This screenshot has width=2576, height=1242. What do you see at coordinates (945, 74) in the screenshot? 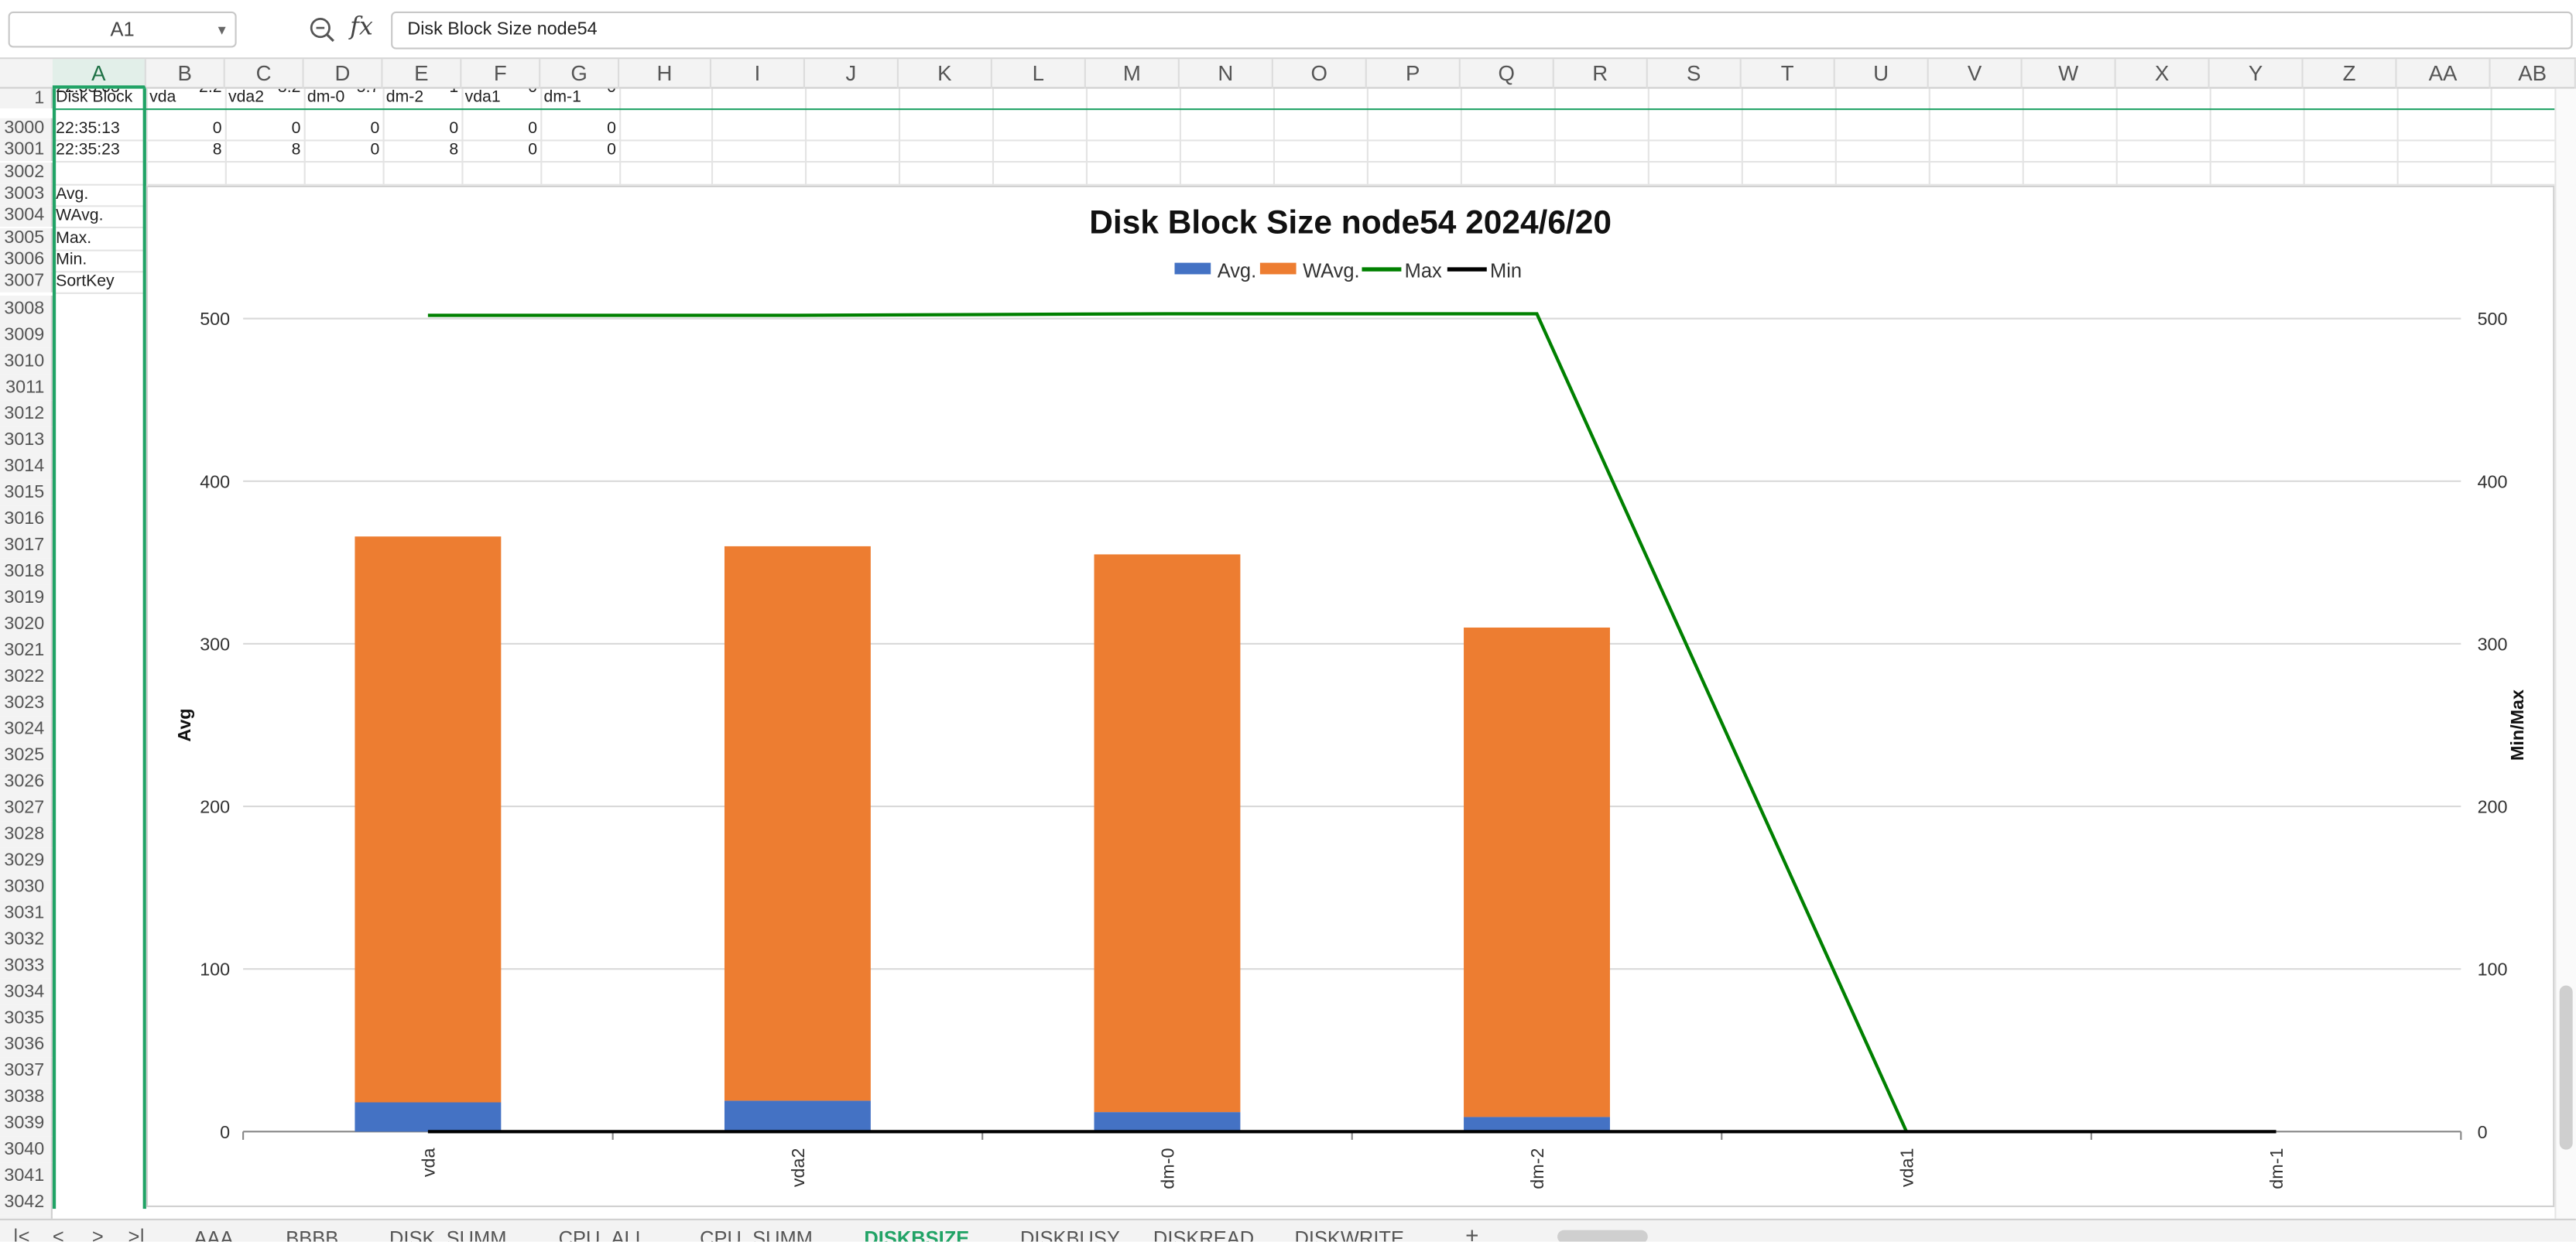
I see `column-header-k: K` at bounding box center [945, 74].